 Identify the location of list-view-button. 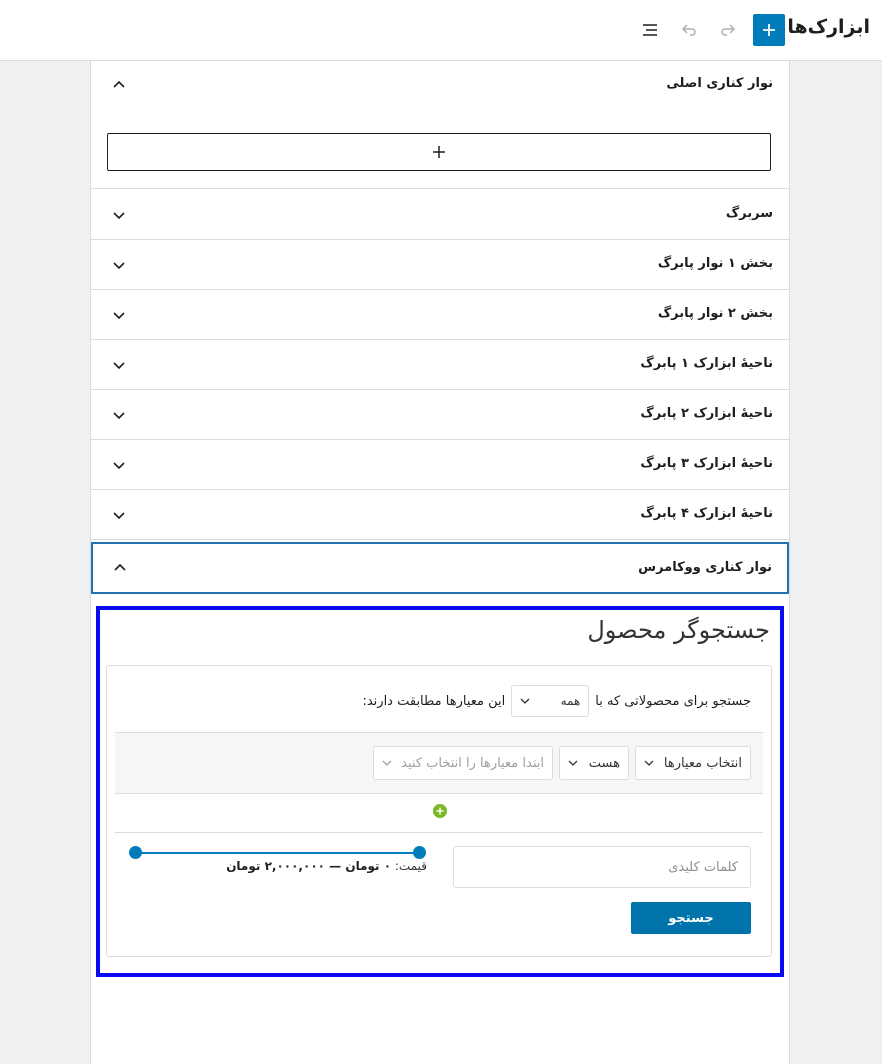
(650, 30).